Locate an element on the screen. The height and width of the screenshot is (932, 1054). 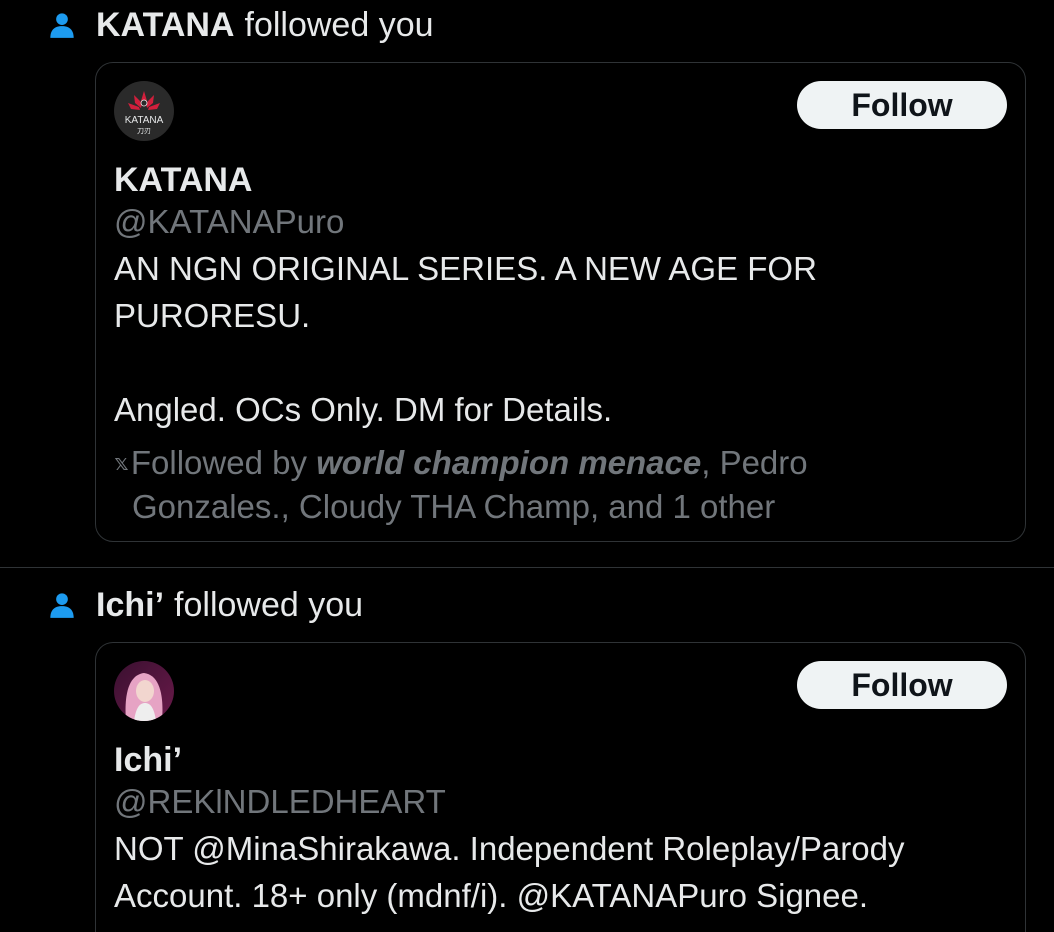
notification-header: KATANA followed you is located at coordinates (241, 25).